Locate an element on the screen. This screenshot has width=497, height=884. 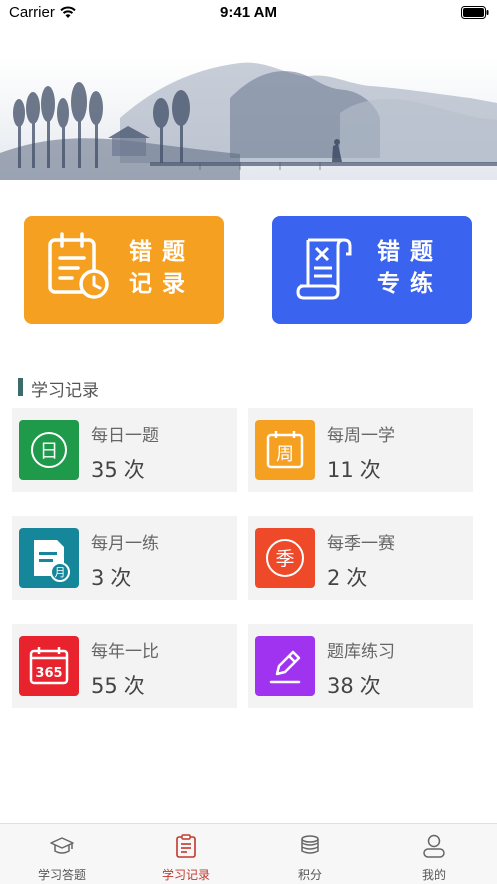
svg-text: 日 is located at coordinates (48, 451).